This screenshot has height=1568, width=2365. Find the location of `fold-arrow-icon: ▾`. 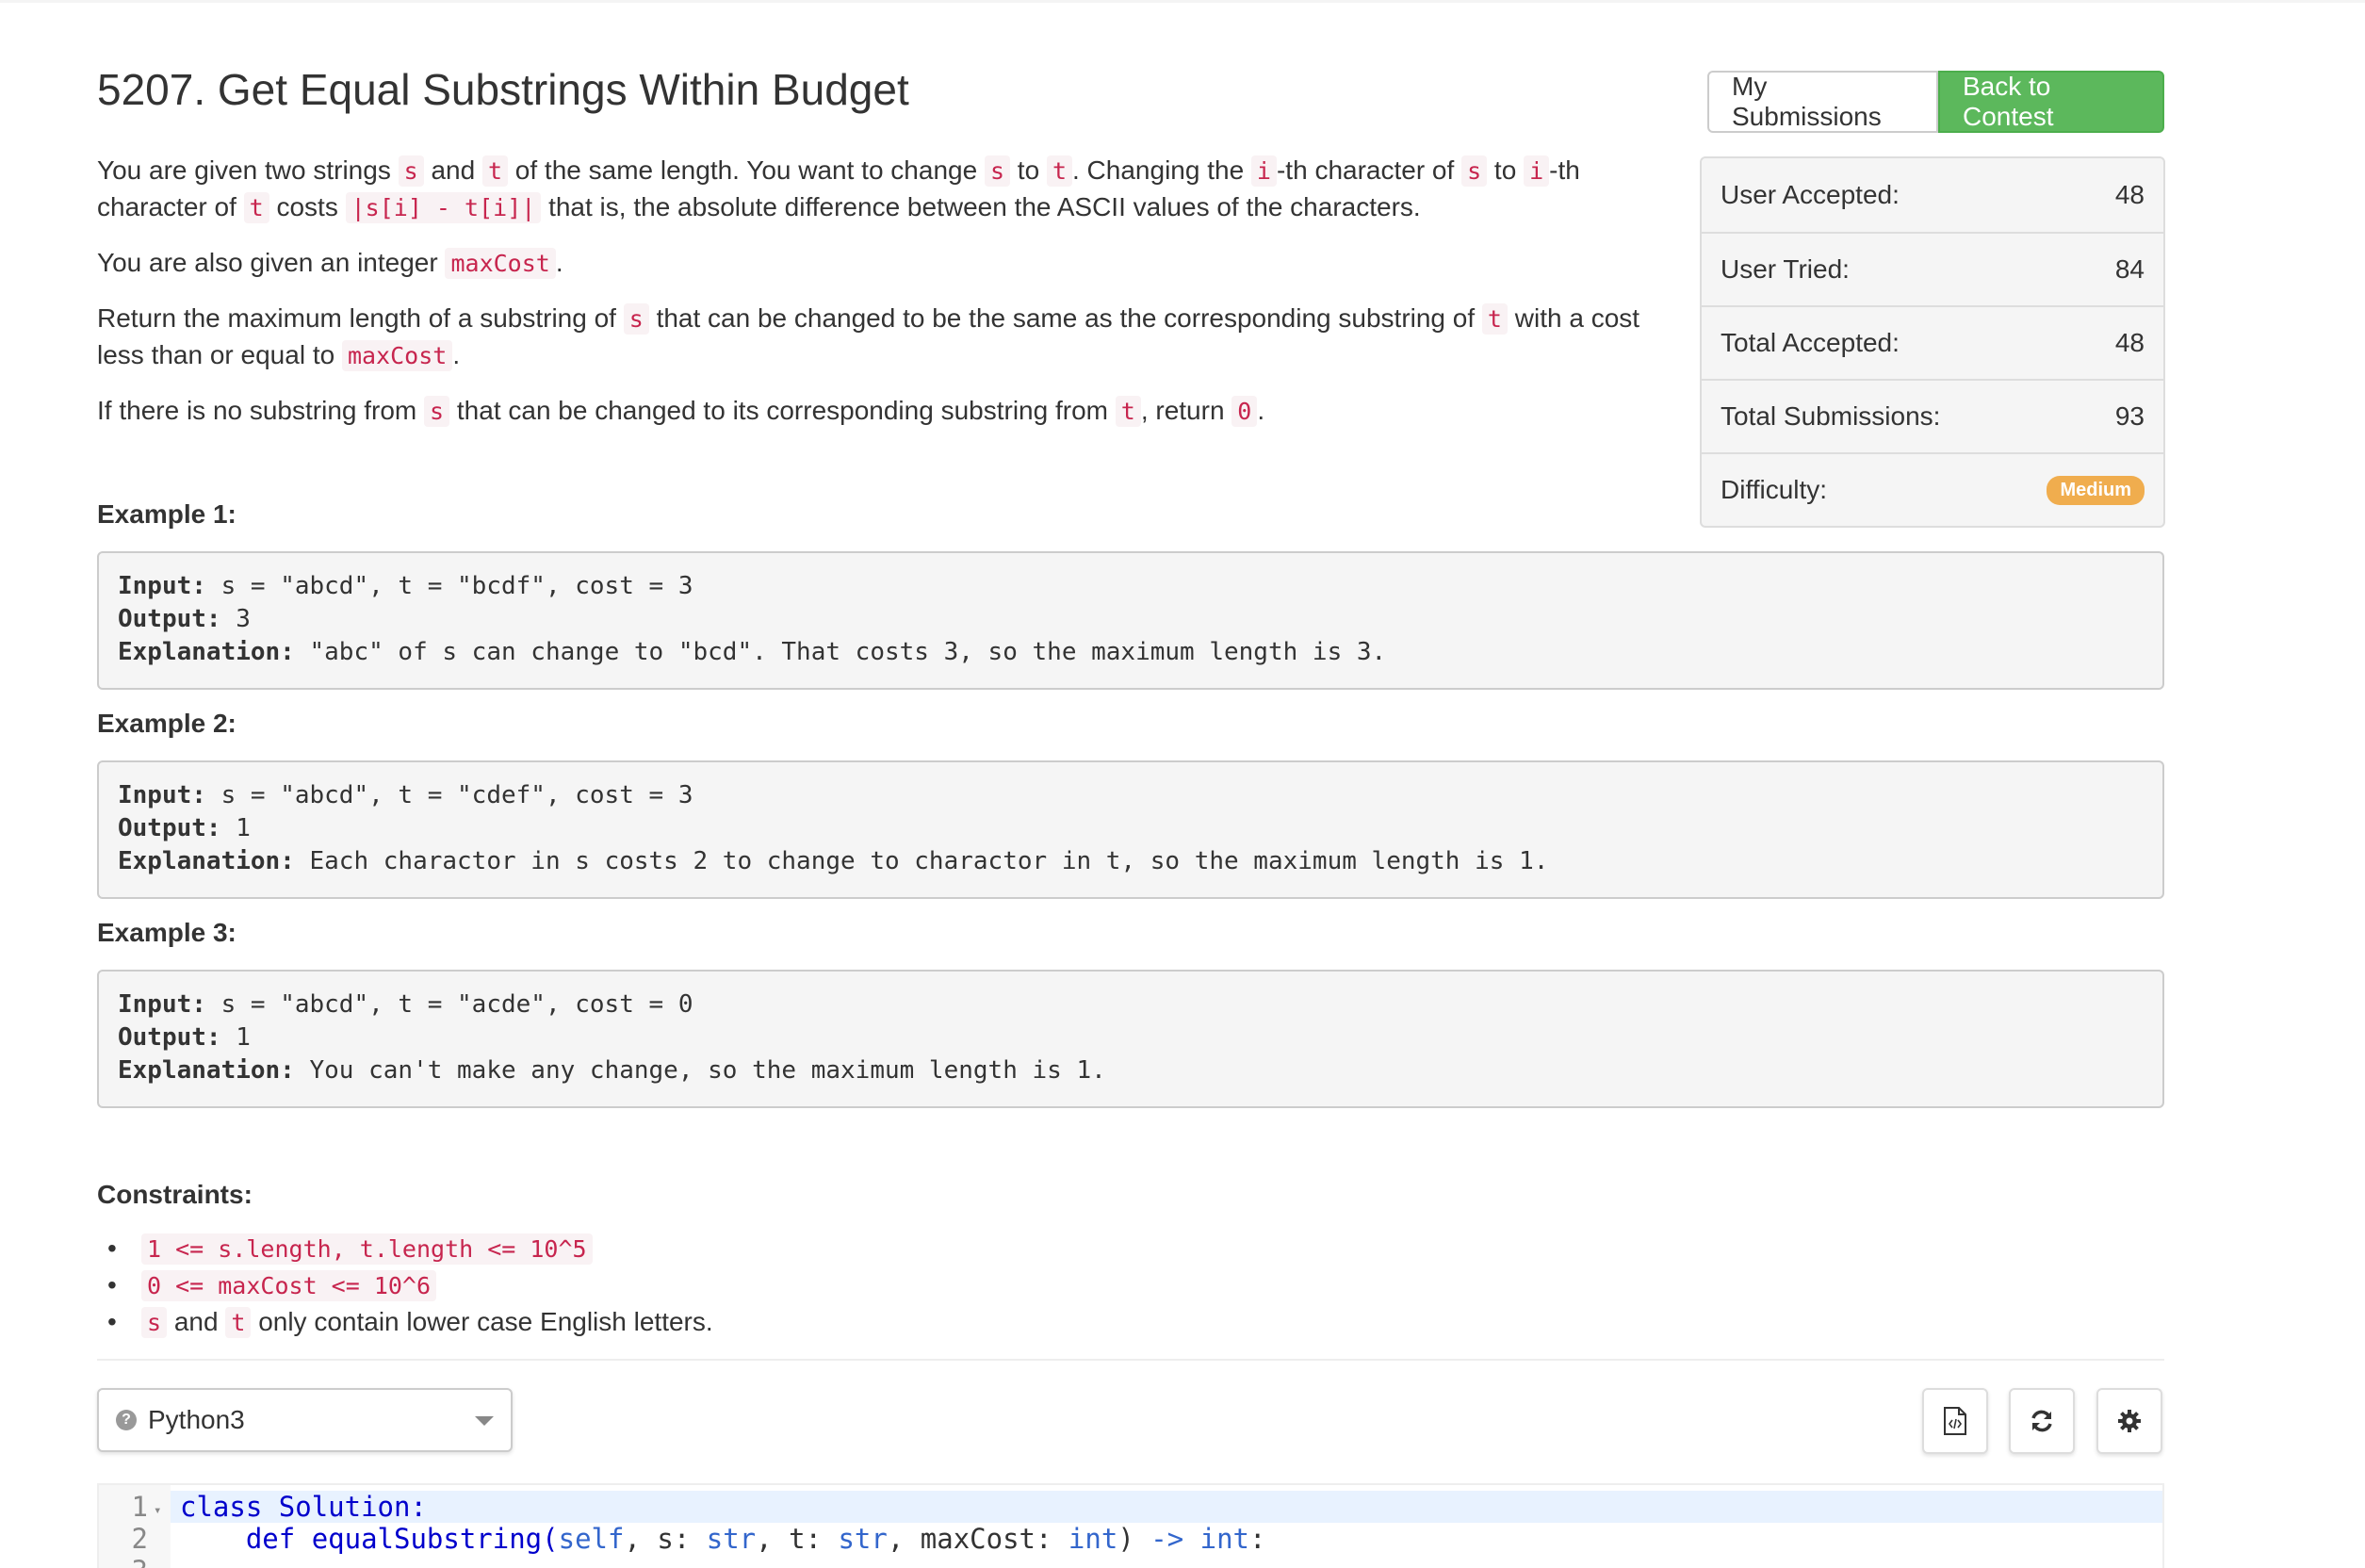

fold-arrow-icon: ▾ is located at coordinates (157, 1510).